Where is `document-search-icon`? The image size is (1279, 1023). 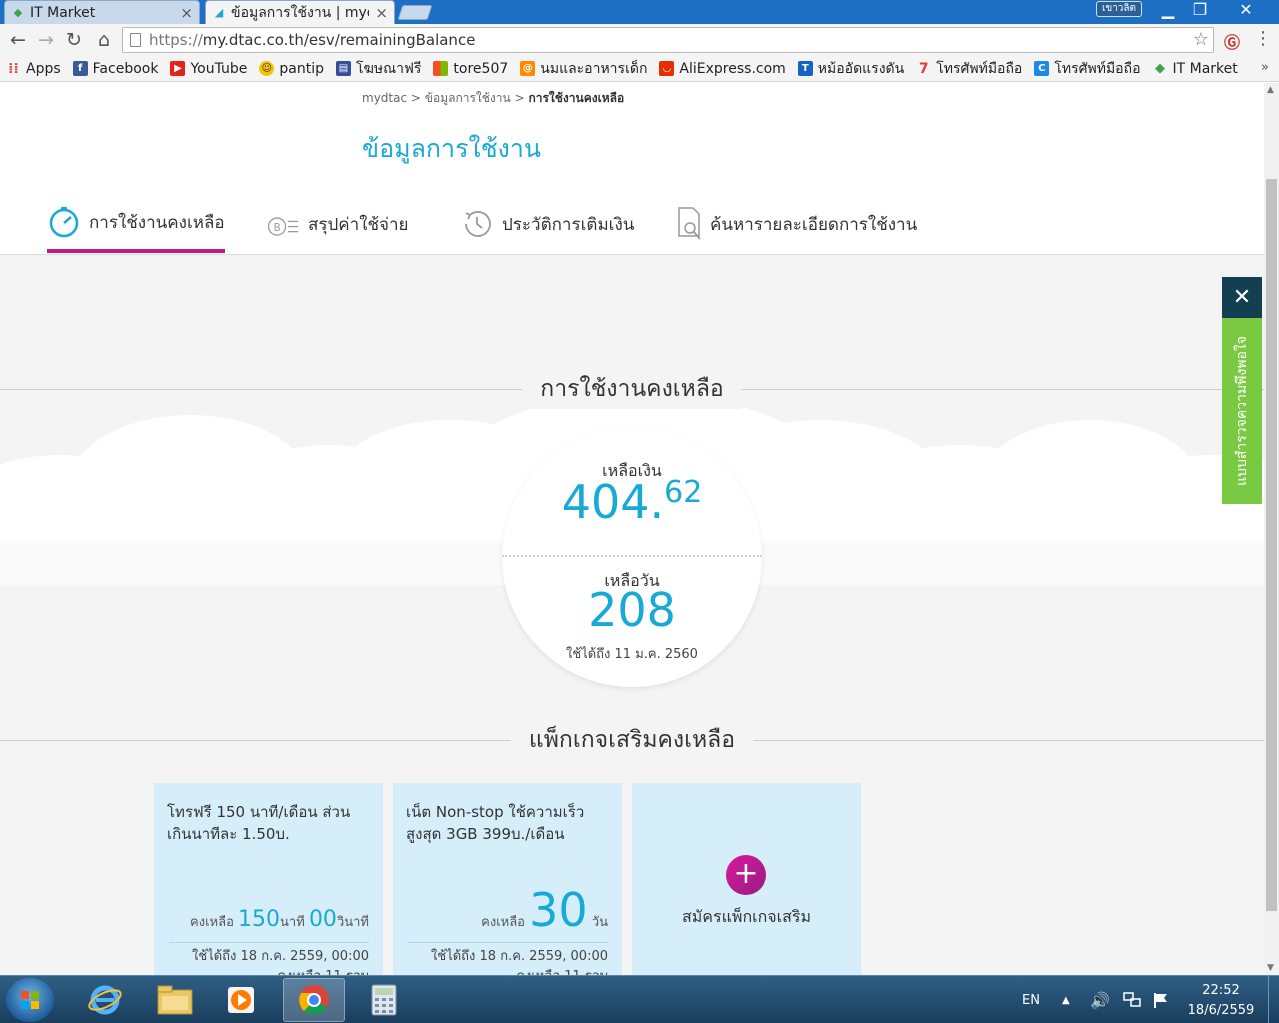
document-search-icon is located at coordinates (690, 224).